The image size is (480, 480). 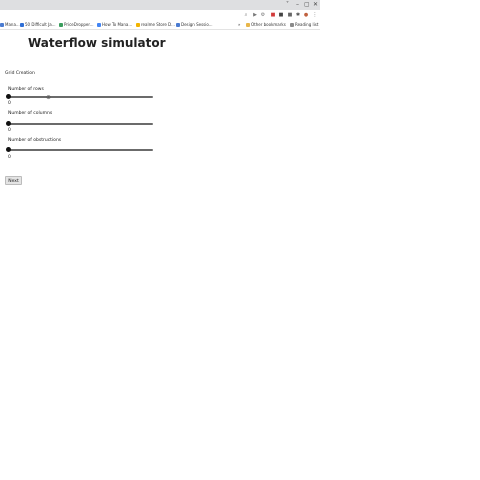 I want to click on reading-list-button: Reading list, so click(x=304, y=25).